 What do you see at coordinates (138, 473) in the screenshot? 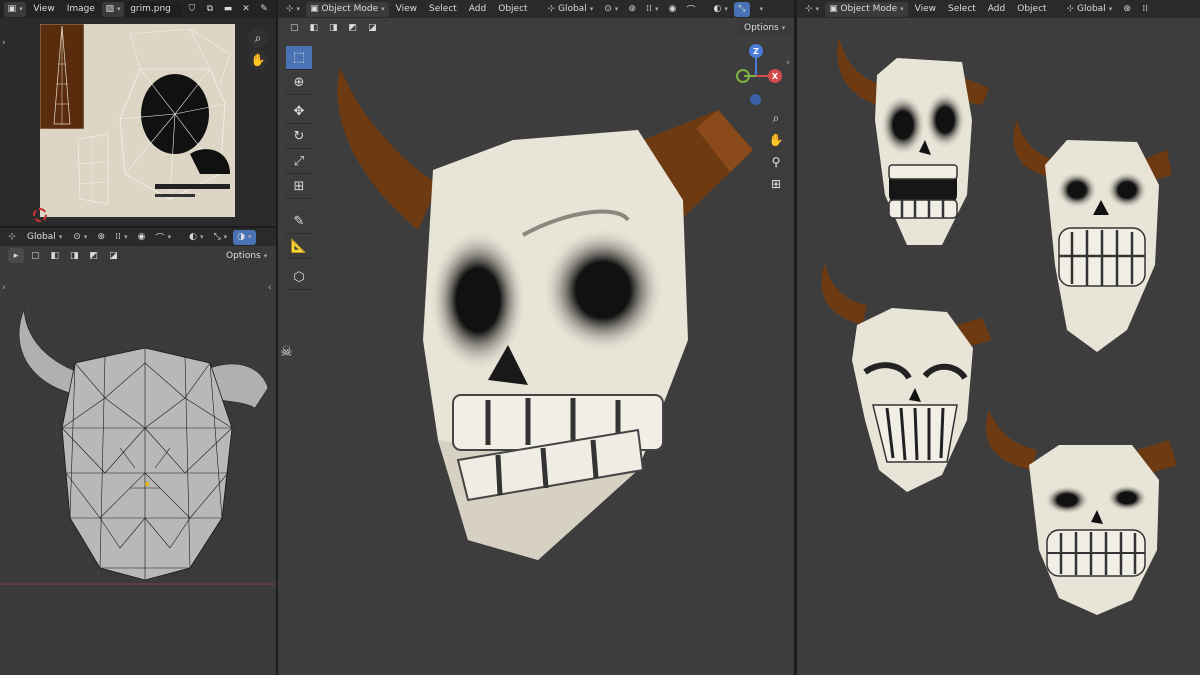
I see `wireframe-skull-mesh` at bounding box center [138, 473].